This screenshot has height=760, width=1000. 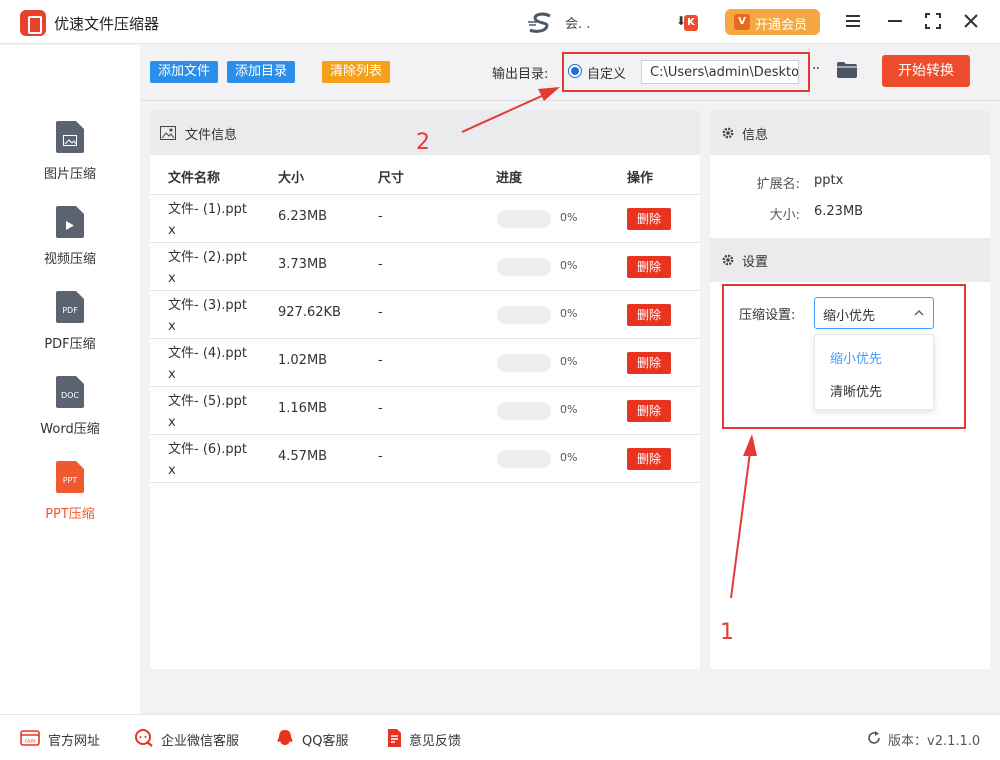 What do you see at coordinates (425, 459) in the screenshot?
I see `table-row: 文件- (6).pptx 4.57MB - 0% 删除` at bounding box center [425, 459].